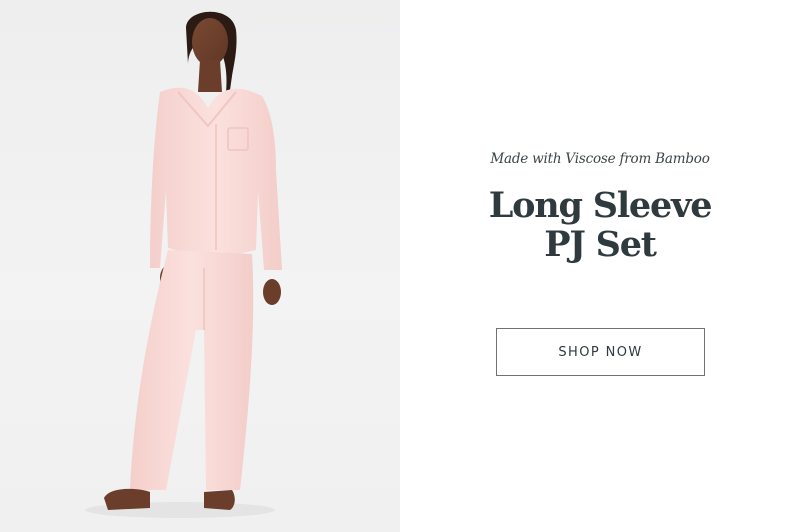 The image size is (800, 532). I want to click on headline-line-1: Long Sleeve, so click(600, 205).